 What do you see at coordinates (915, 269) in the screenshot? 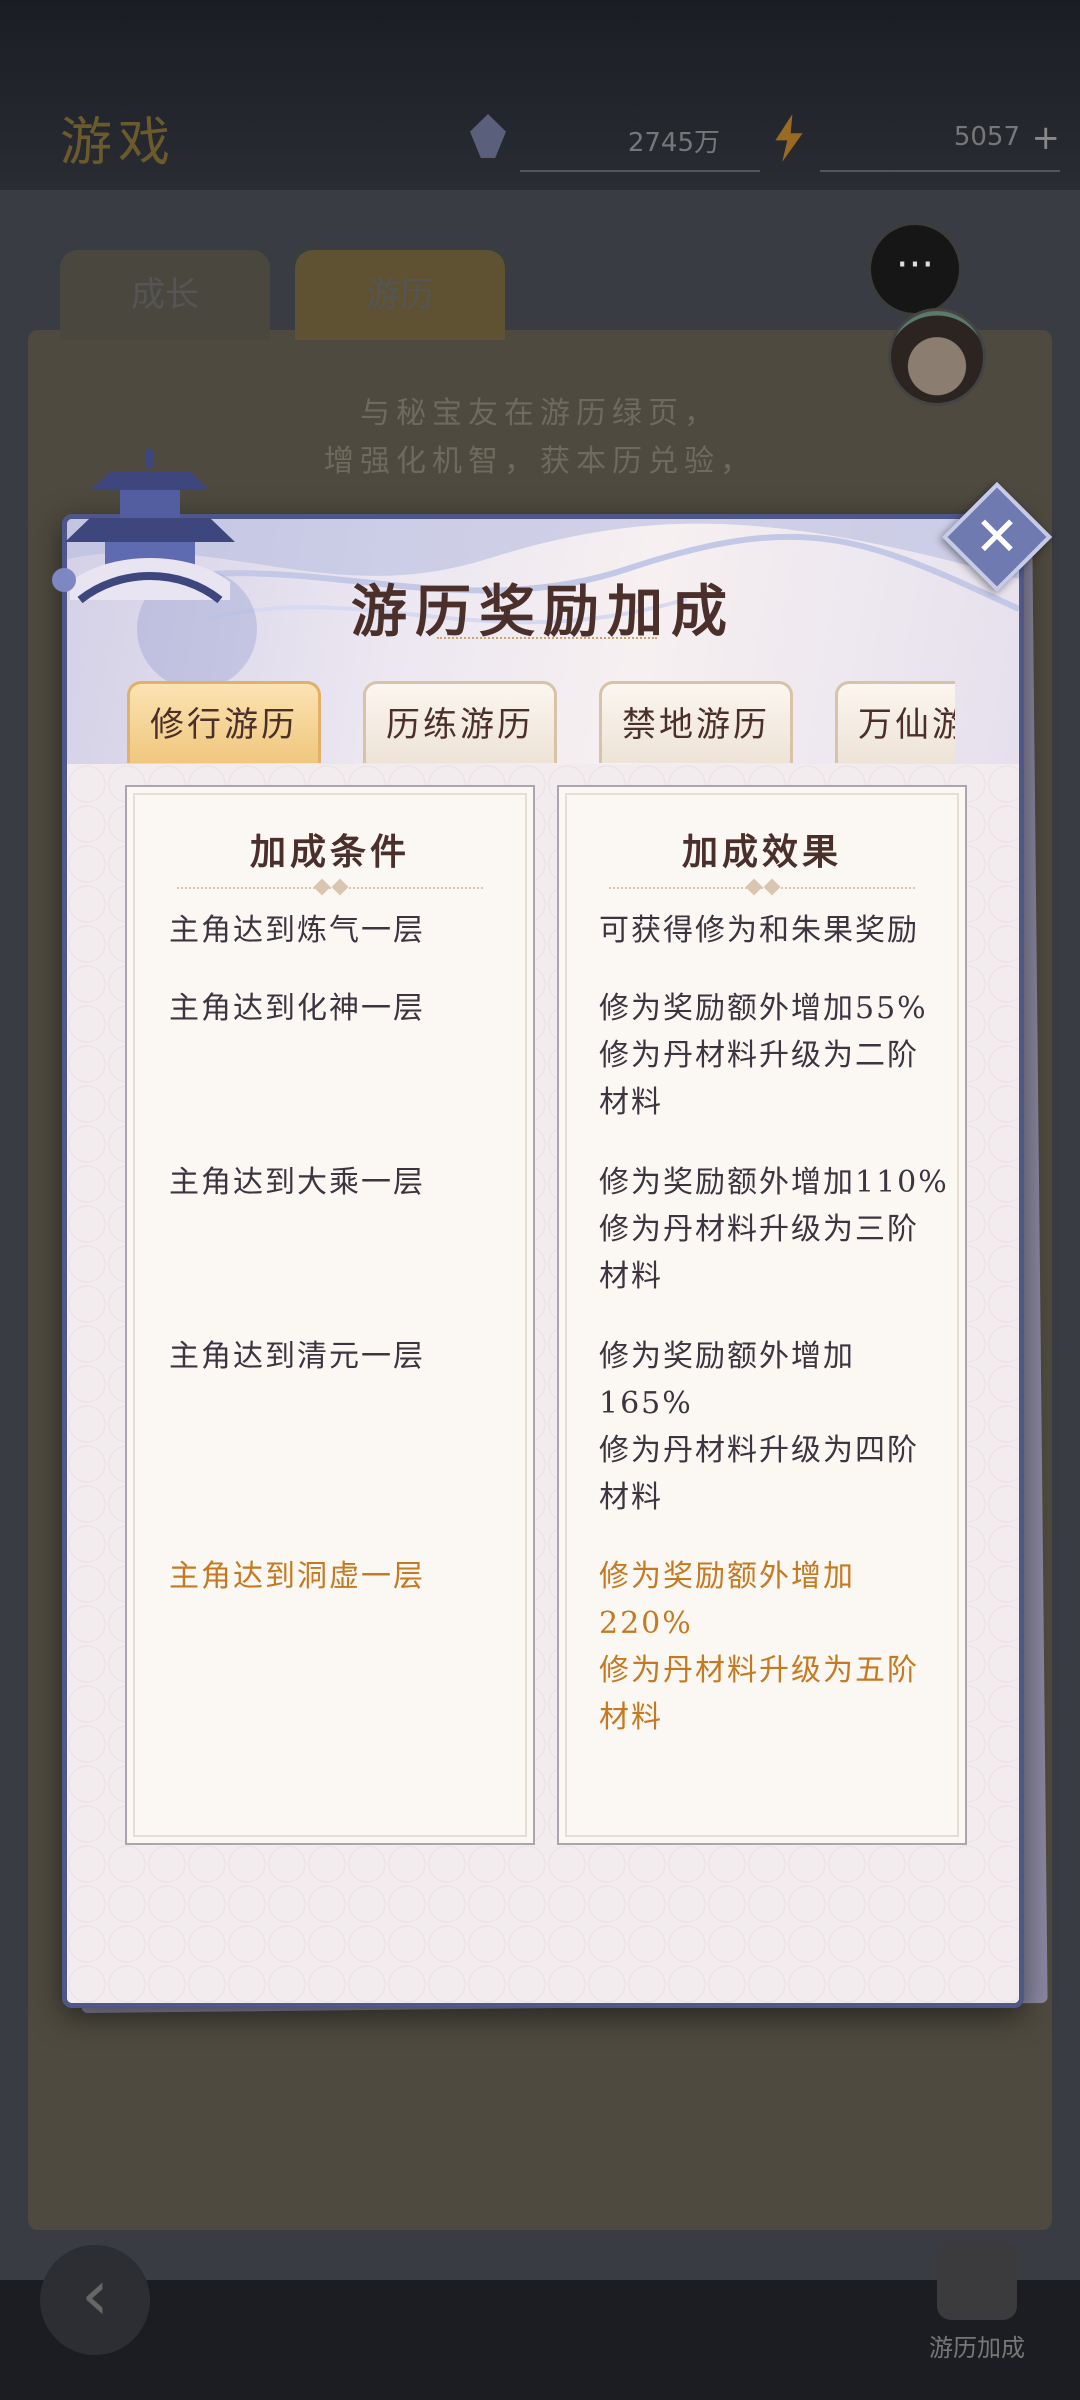
I see `chat-icon: ···` at bounding box center [915, 269].